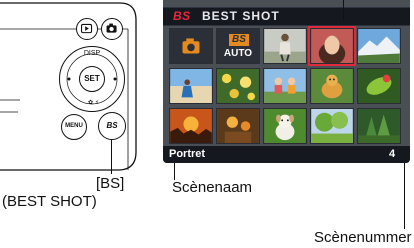 The height and width of the screenshot is (248, 414). Describe the element at coordinates (363, 237) in the screenshot. I see `scene-number-callout: Scènenummer` at that location.